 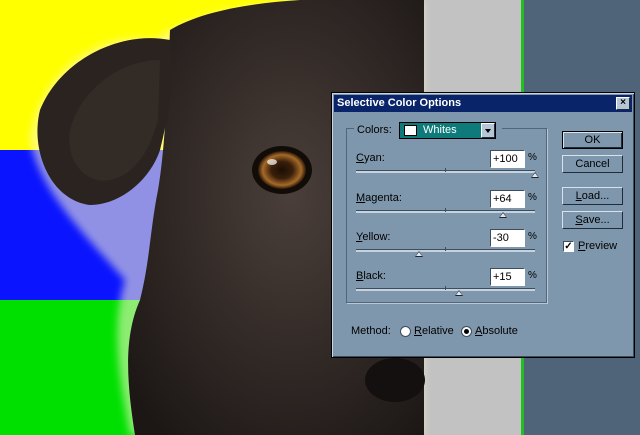 What do you see at coordinates (360, 158) in the screenshot?
I see `slider-label-initial: C` at bounding box center [360, 158].